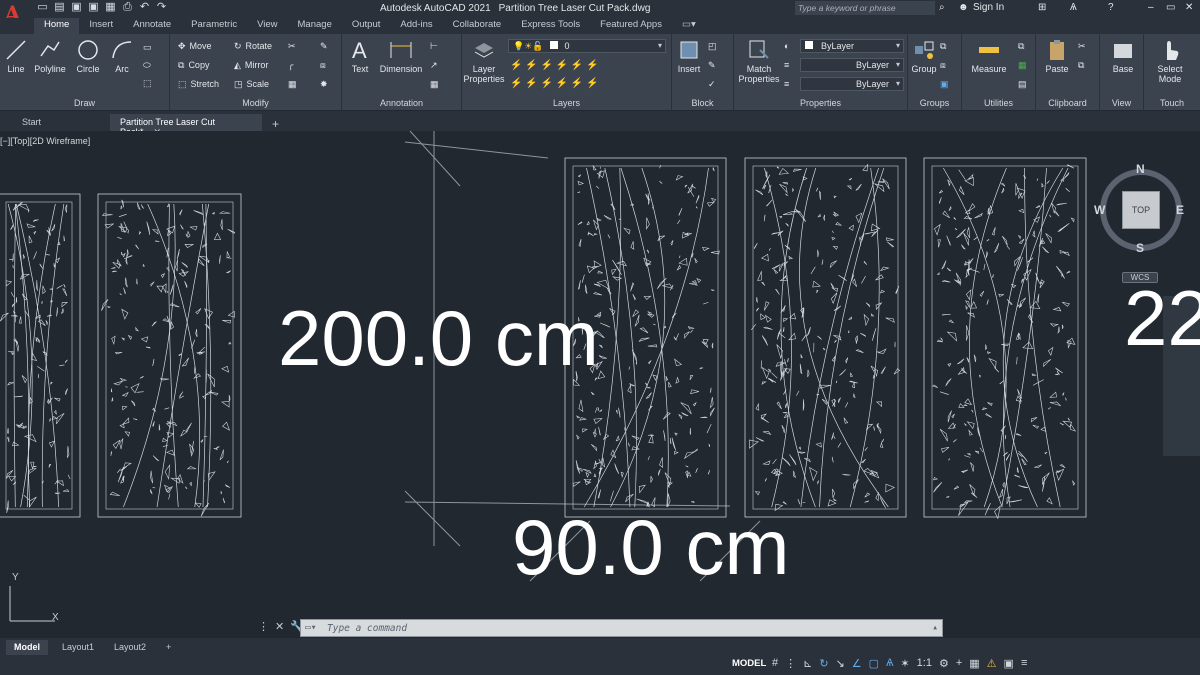 This screenshot has width=1200, height=675. I want to click on plus-icon: +, so click(959, 663).